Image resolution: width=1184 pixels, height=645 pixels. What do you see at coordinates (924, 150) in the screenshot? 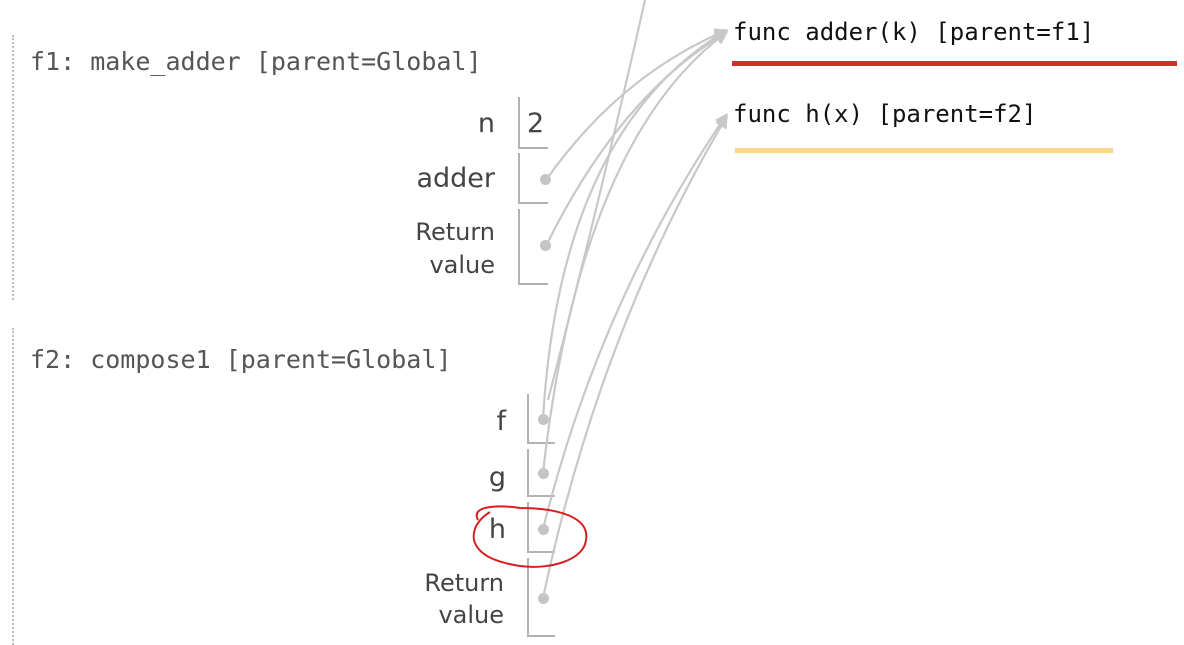
I see `object-h-underline` at bounding box center [924, 150].